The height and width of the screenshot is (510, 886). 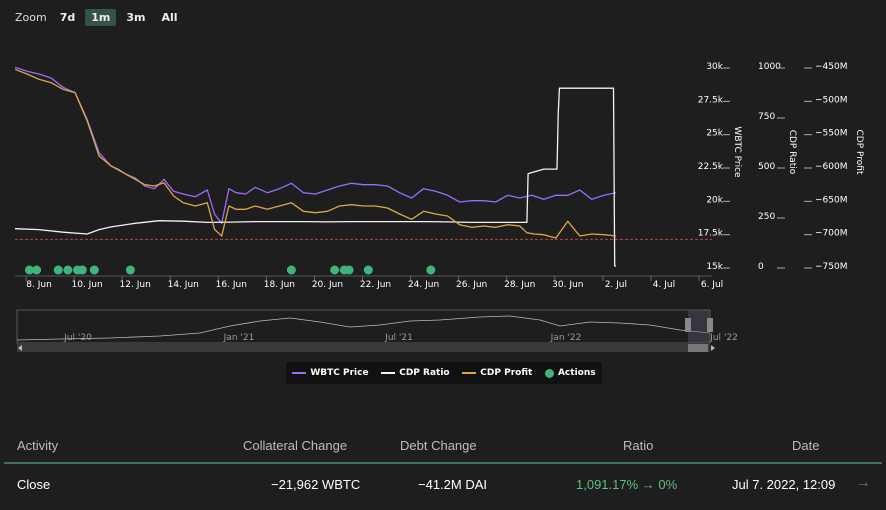 What do you see at coordinates (761, 267) in the screenshot?
I see `y-tick-label-cdp-ratio: 0` at bounding box center [761, 267].